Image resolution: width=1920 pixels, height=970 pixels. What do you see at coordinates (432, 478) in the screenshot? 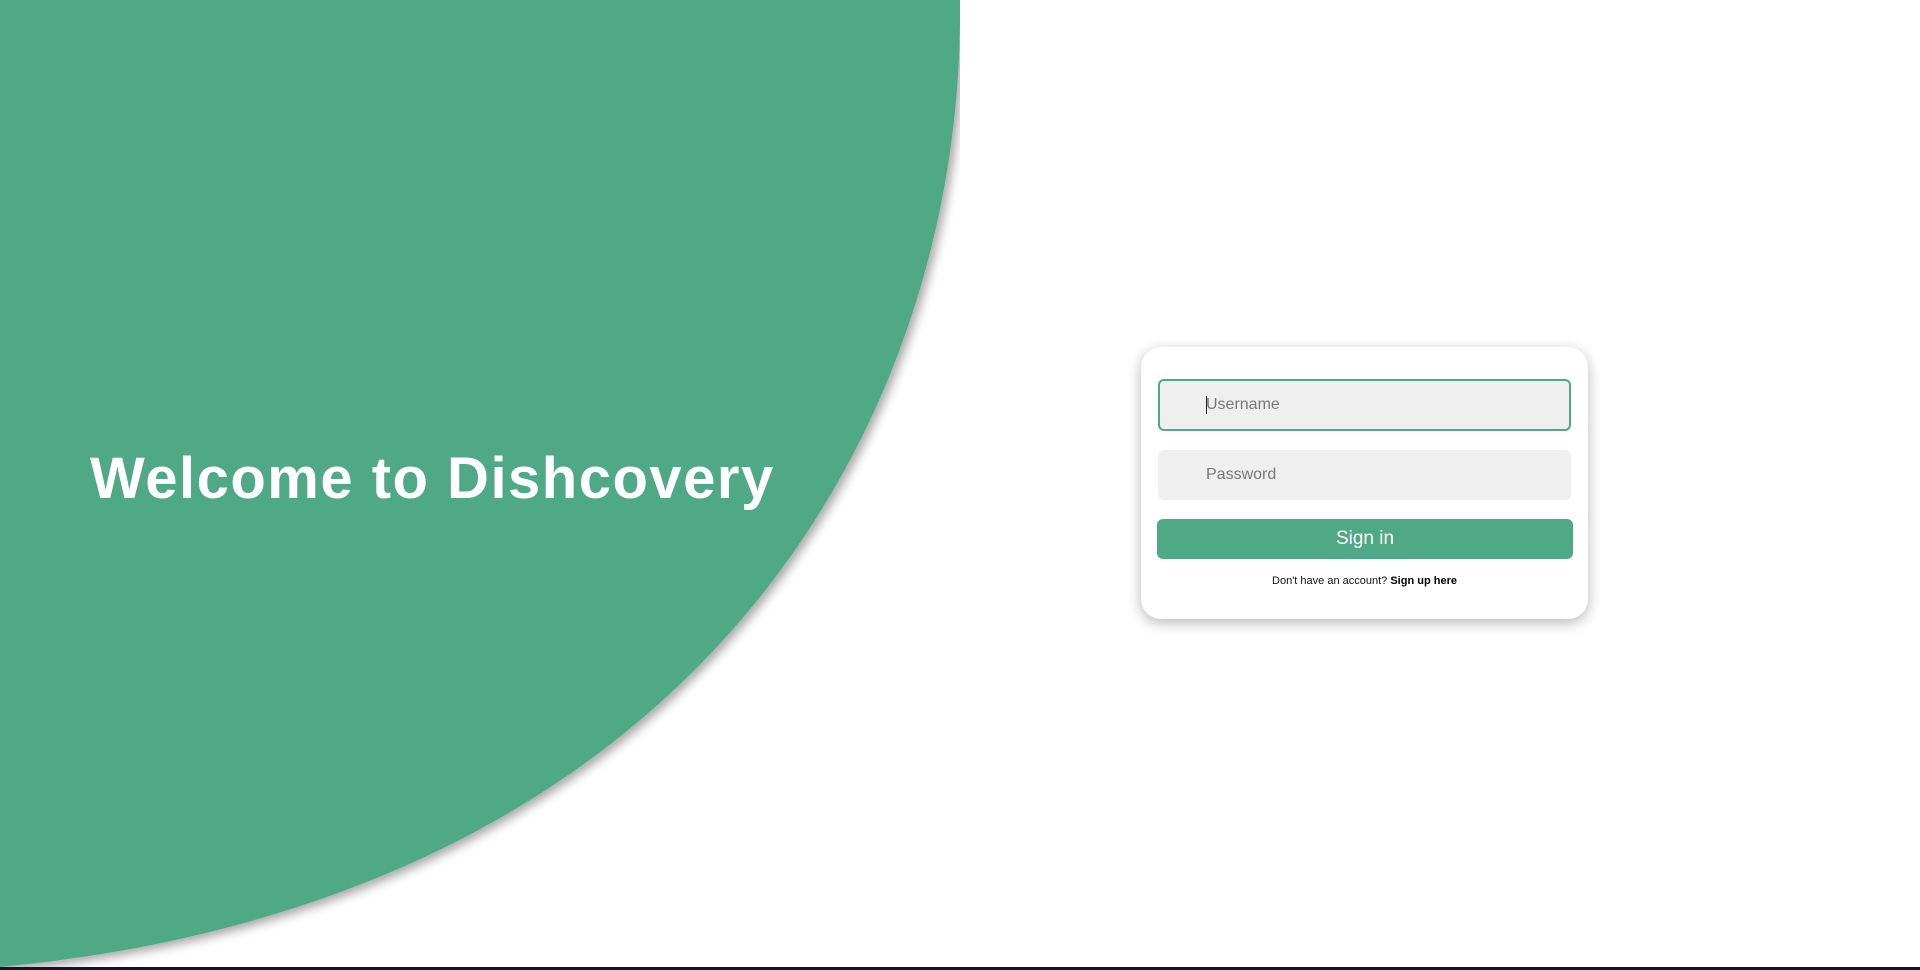
I see `welcome-title: Welcome to Dishcovery` at bounding box center [432, 478].